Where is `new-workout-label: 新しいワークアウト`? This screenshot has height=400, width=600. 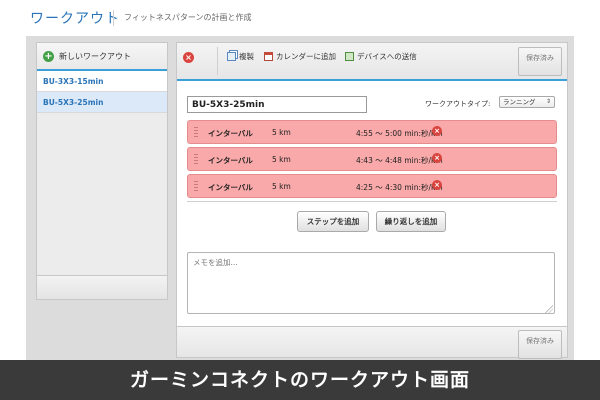 new-workout-label: 新しいワークアウト is located at coordinates (95, 56).